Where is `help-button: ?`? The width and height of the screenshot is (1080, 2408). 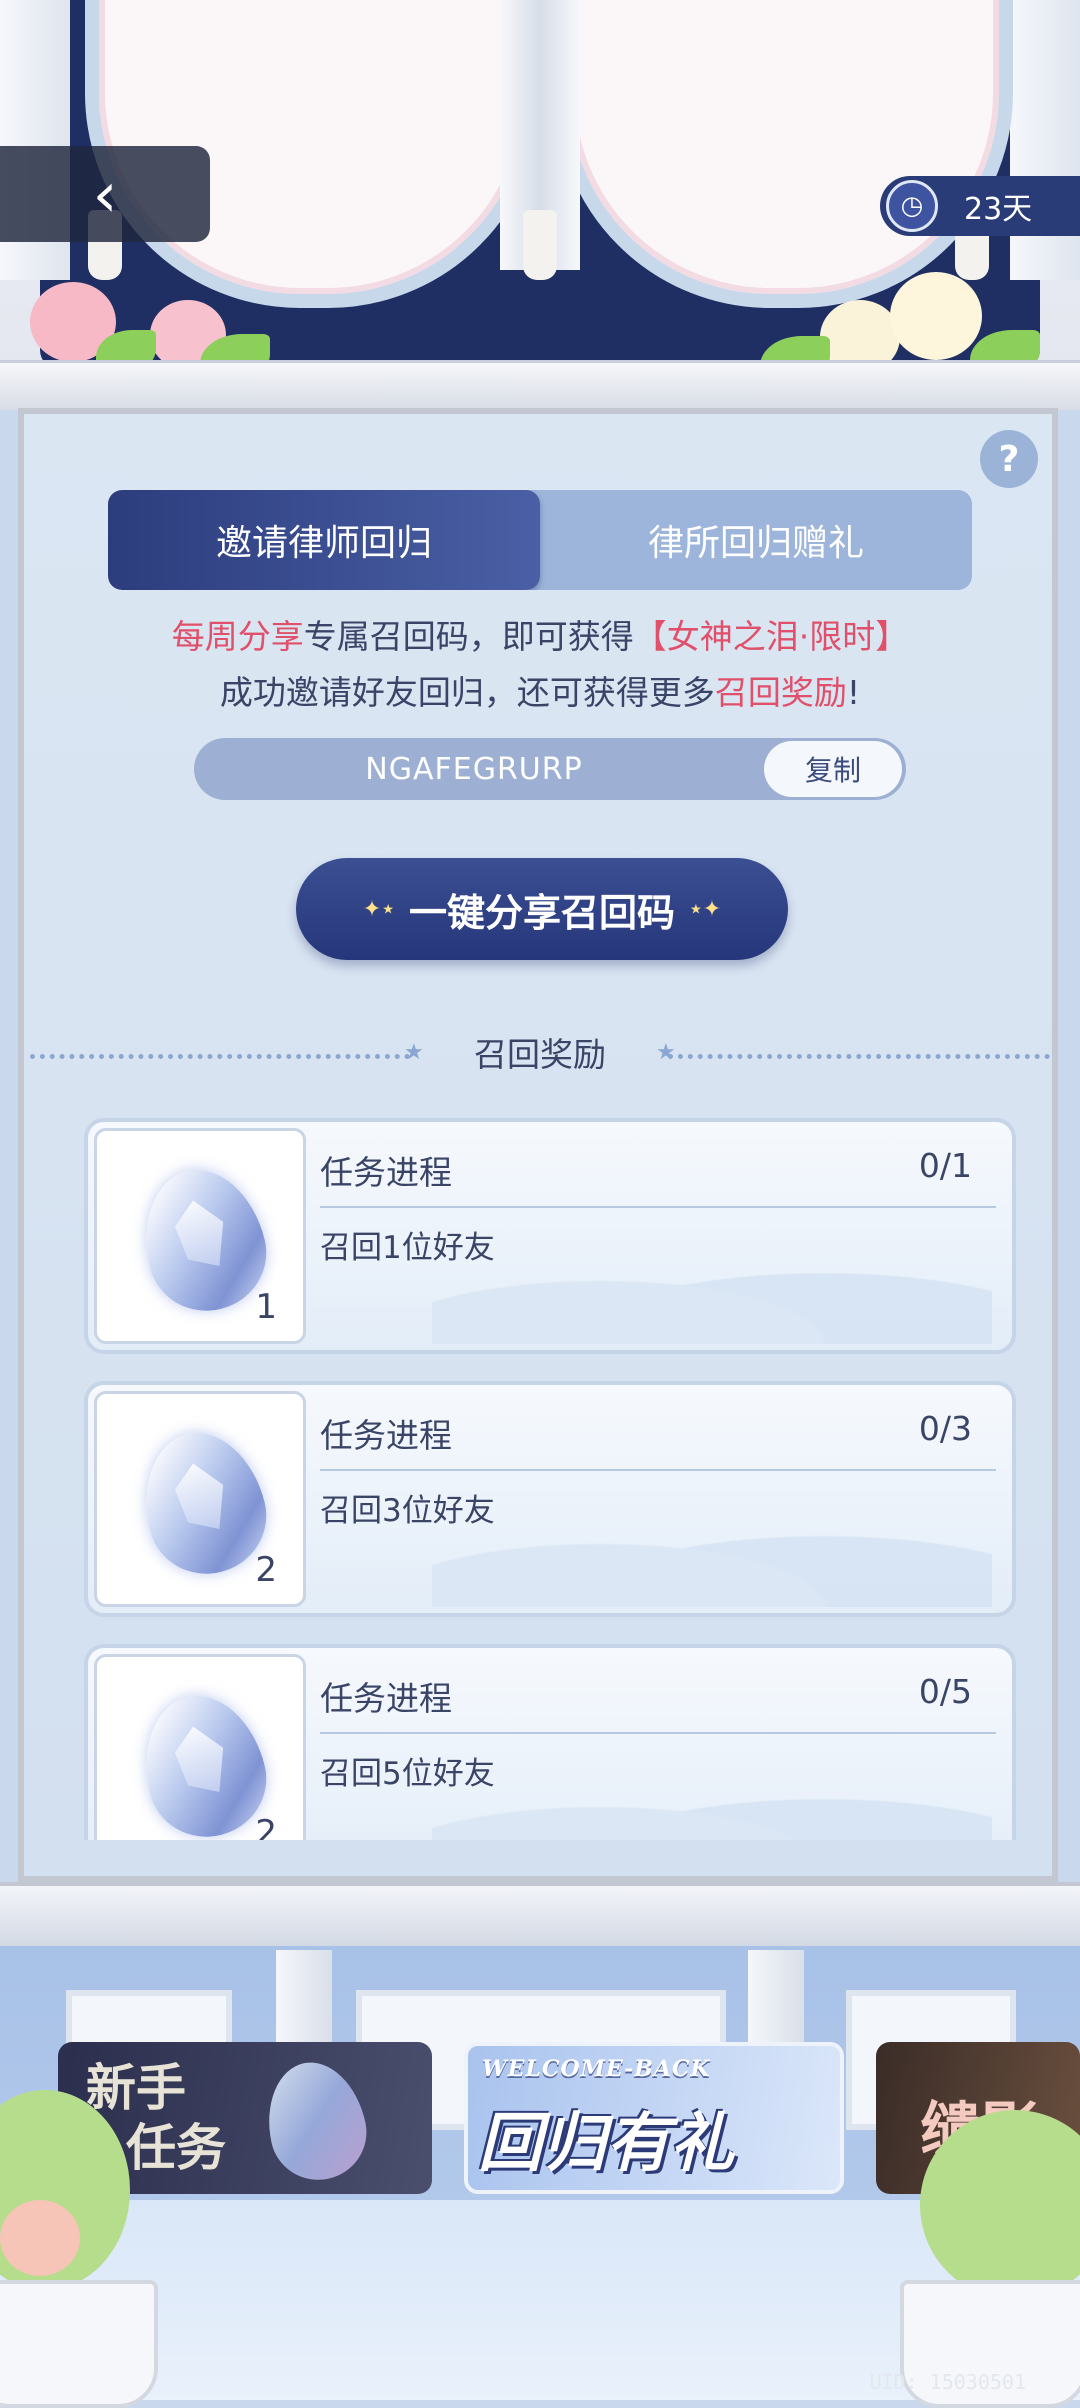
help-button: ? is located at coordinates (1009, 459).